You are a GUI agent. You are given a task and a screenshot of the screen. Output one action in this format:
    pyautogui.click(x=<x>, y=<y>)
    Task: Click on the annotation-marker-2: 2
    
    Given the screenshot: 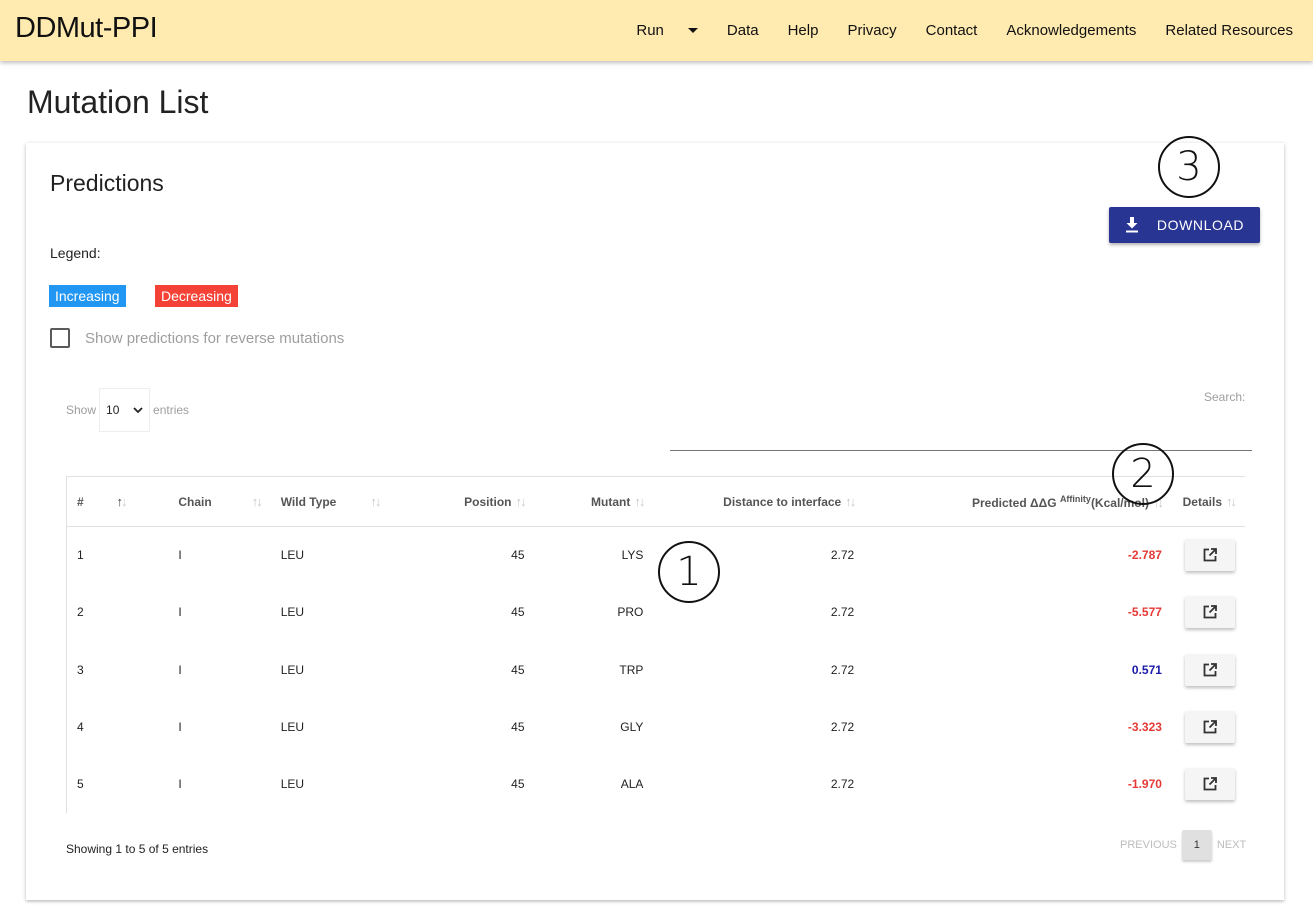 What is the action you would take?
    pyautogui.click(x=1143, y=474)
    